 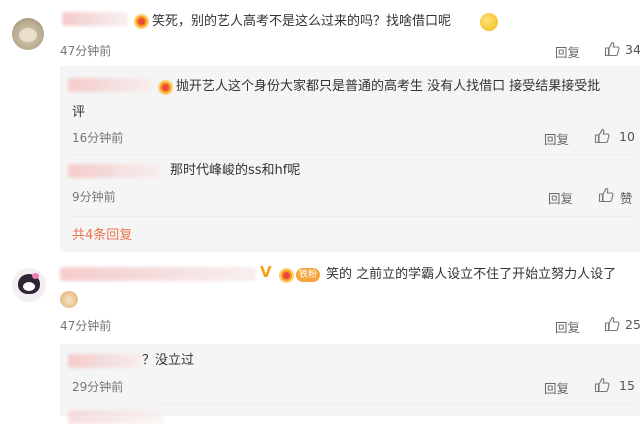 What do you see at coordinates (627, 385) in the screenshot?
I see `like-count: 15` at bounding box center [627, 385].